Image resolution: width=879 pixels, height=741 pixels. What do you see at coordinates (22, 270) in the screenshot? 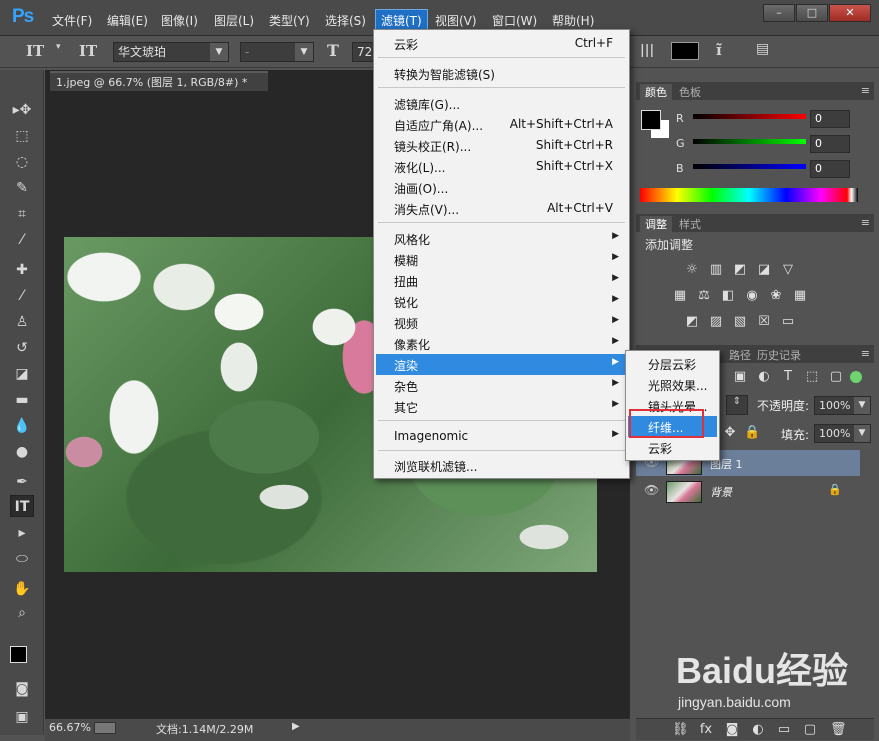
I see `healing-brush-tool-icon: ✚` at bounding box center [22, 270].